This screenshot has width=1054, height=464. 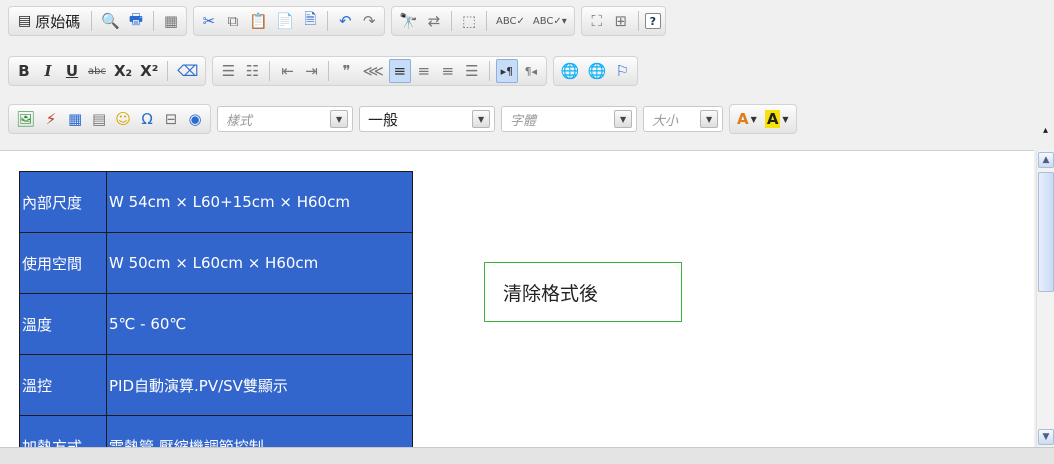 I want to click on styles-combo-label: 樣式, so click(x=239, y=121).